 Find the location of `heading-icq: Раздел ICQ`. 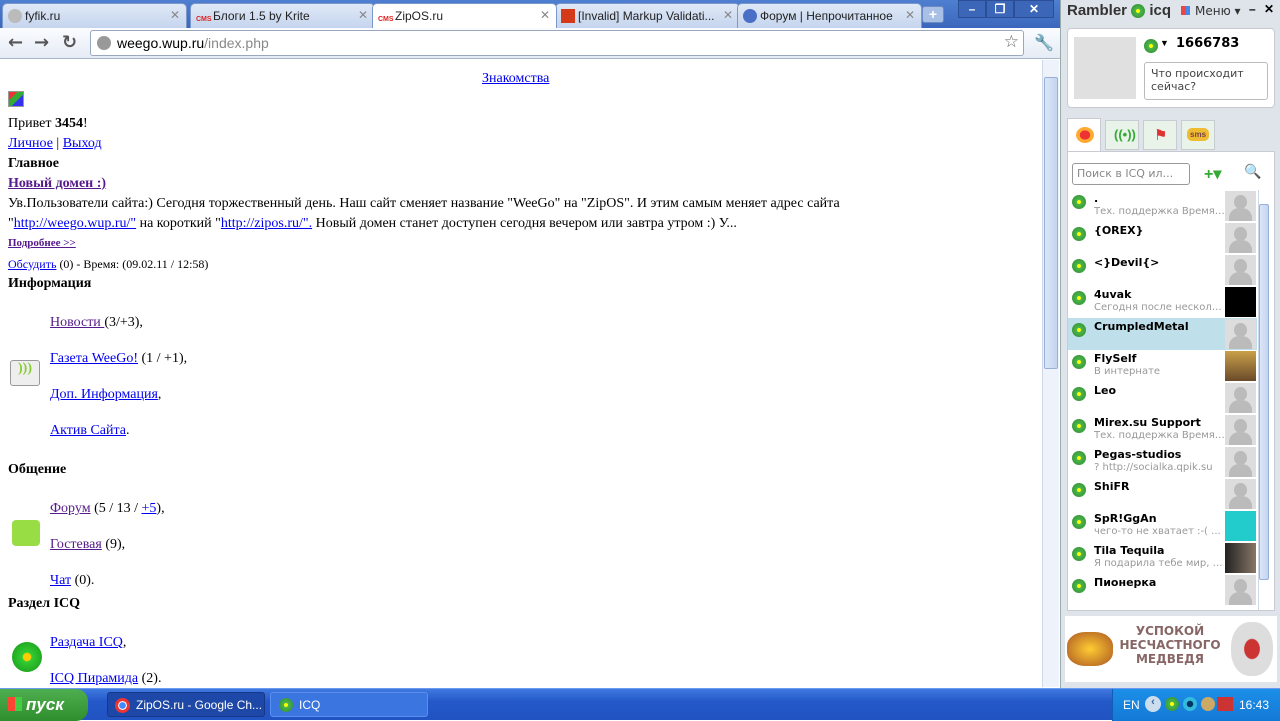

heading-icq: Раздел ICQ is located at coordinates (44, 603).